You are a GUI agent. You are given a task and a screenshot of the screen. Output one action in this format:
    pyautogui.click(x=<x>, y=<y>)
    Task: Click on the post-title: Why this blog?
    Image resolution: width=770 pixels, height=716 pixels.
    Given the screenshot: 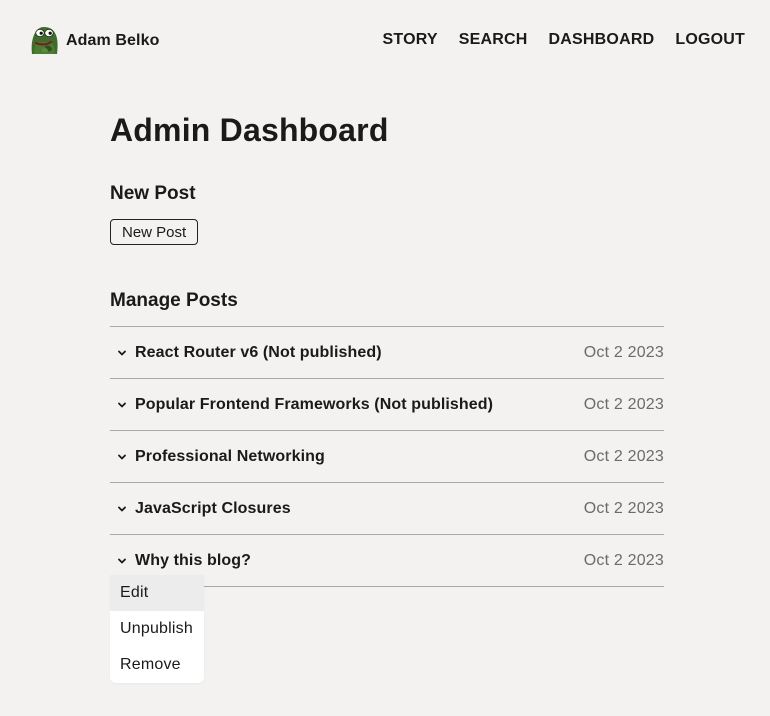 What is the action you would take?
    pyautogui.click(x=193, y=560)
    